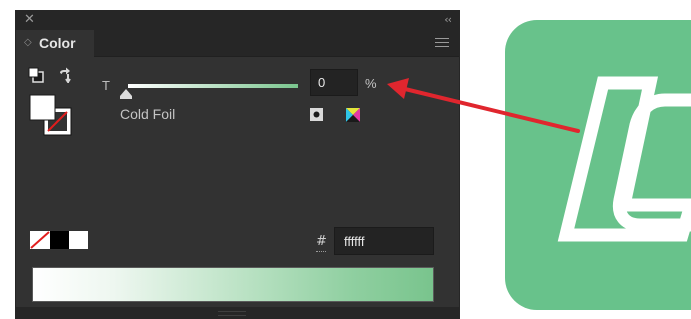  I want to click on fill-stroke-swatch, so click(51, 116).